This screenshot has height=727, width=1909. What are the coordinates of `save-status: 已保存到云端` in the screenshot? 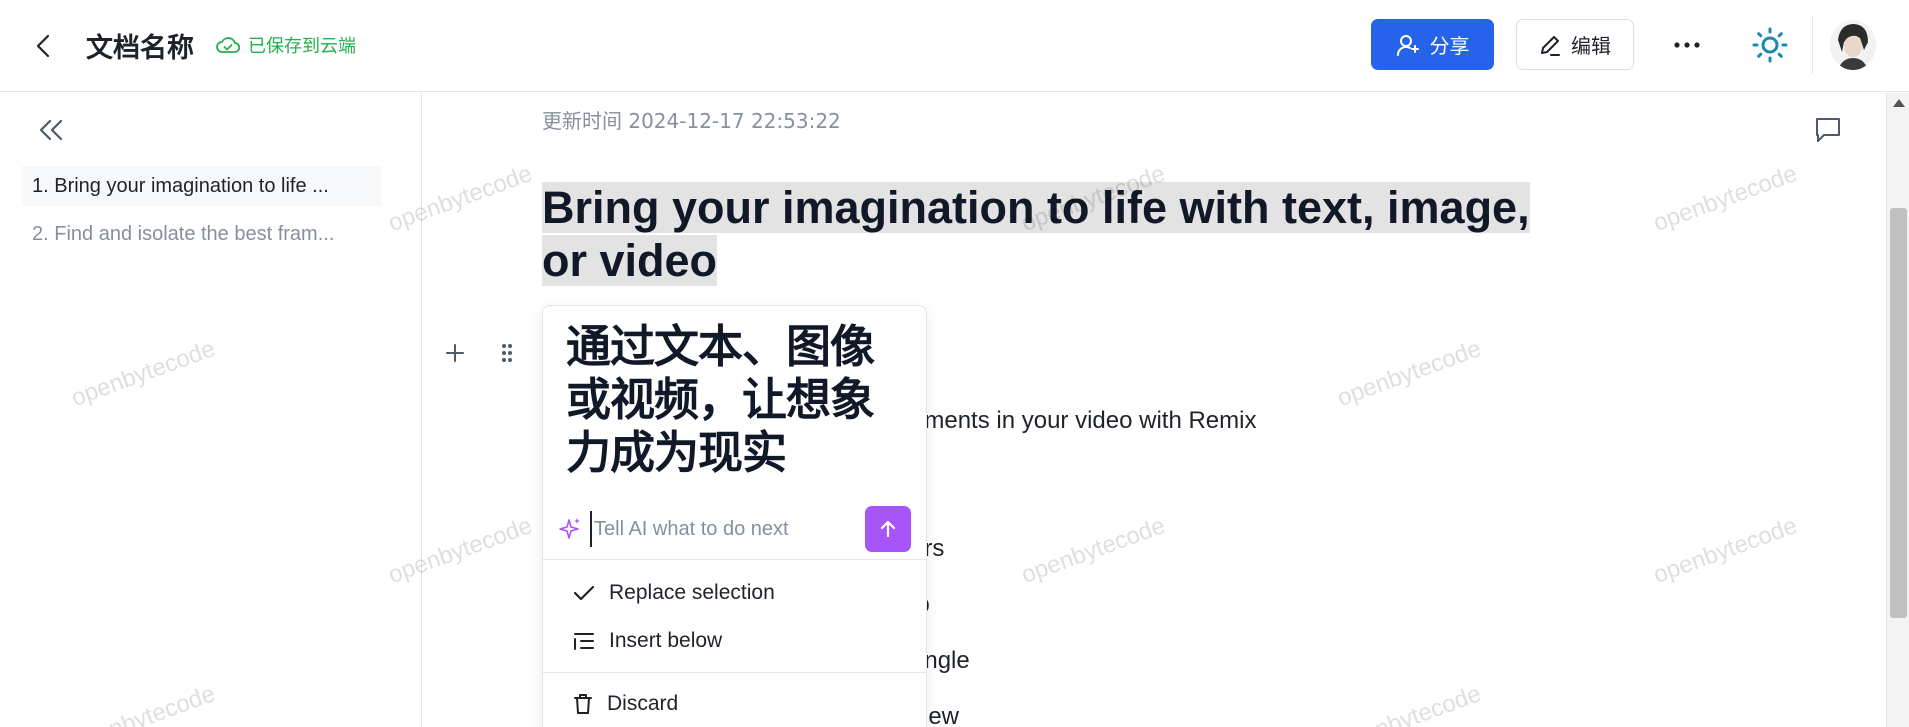 It's located at (286, 45).